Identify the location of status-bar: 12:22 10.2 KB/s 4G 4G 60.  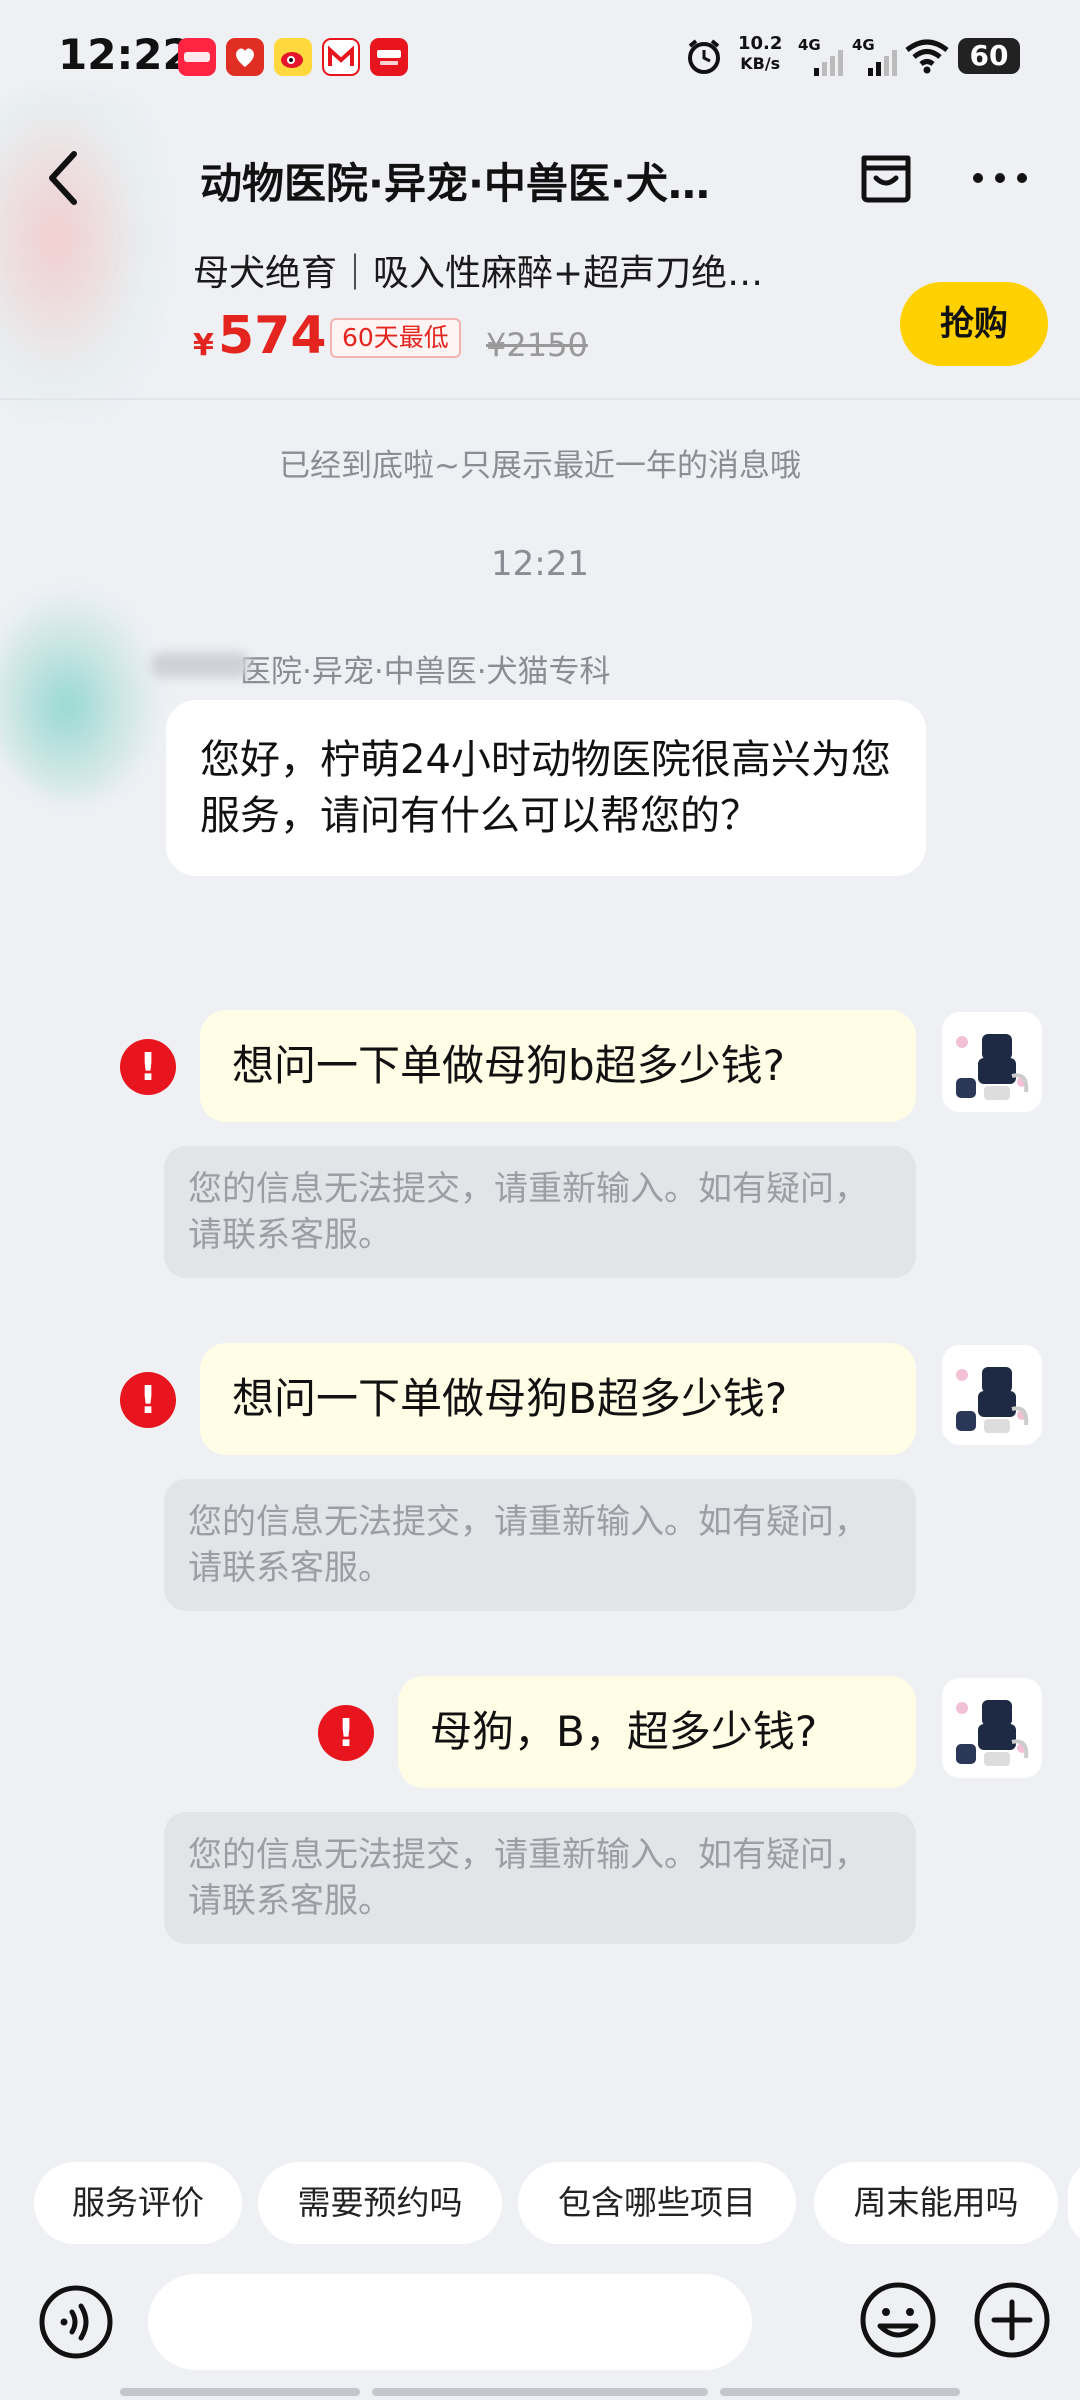
(540, 55).